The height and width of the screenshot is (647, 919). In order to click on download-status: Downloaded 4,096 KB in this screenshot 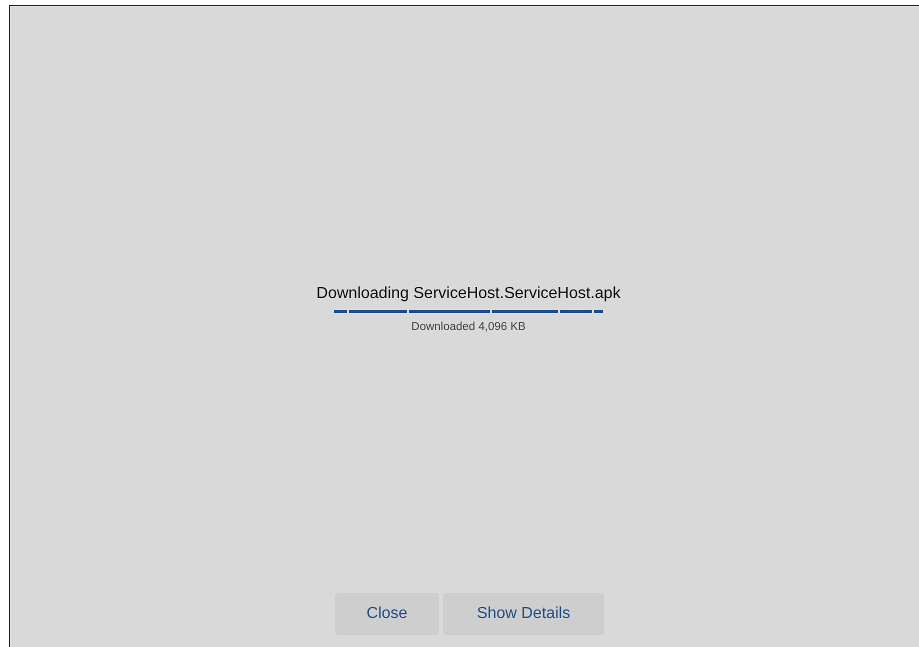, I will do `click(468, 327)`.